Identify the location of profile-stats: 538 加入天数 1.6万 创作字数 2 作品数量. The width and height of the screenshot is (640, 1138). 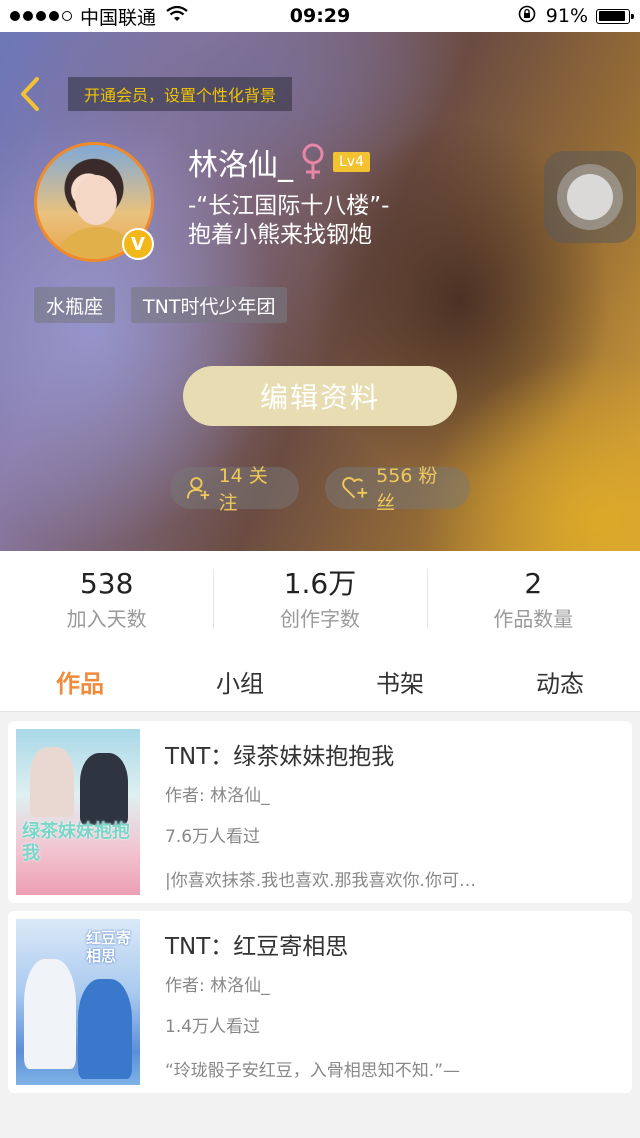
(320, 601).